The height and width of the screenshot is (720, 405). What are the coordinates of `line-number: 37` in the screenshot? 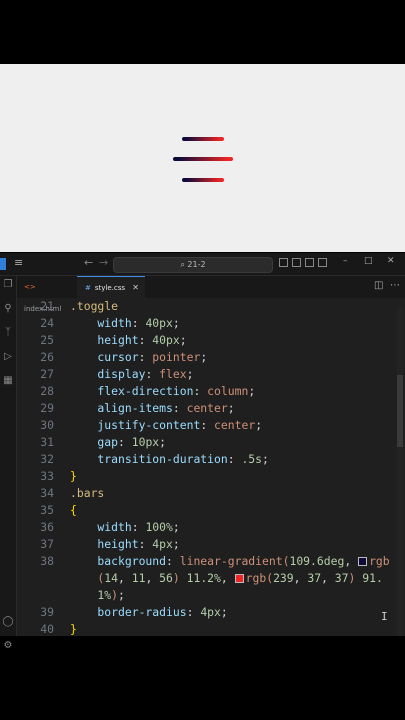 It's located at (47, 544).